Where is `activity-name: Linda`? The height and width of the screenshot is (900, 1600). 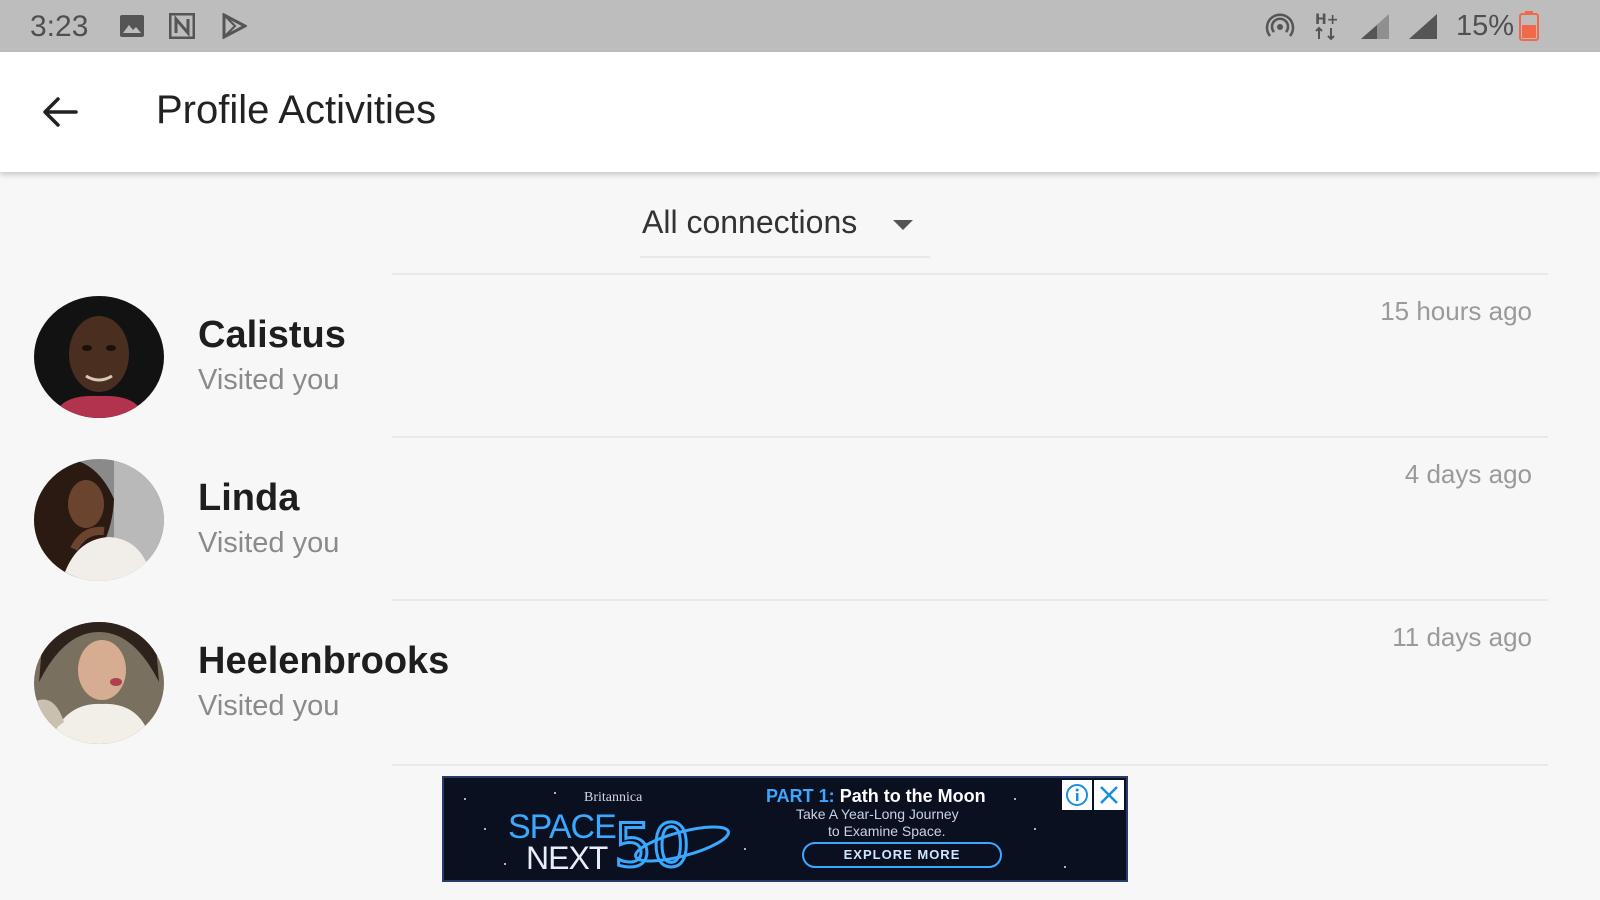 activity-name: Linda is located at coordinates (249, 498).